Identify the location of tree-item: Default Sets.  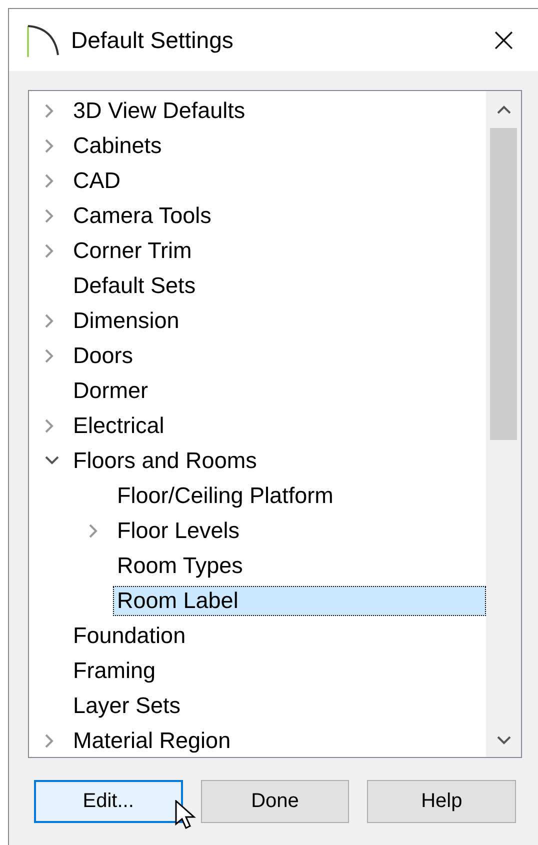
(134, 285).